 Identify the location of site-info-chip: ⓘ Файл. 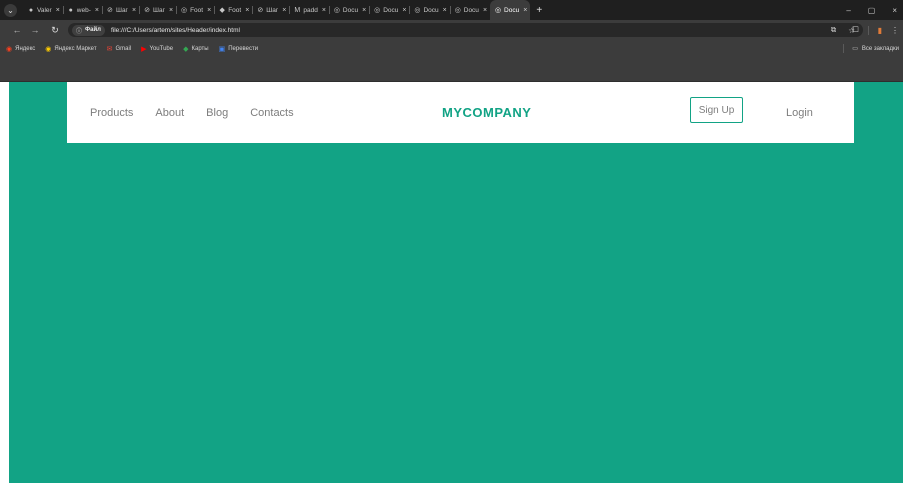
(88, 30).